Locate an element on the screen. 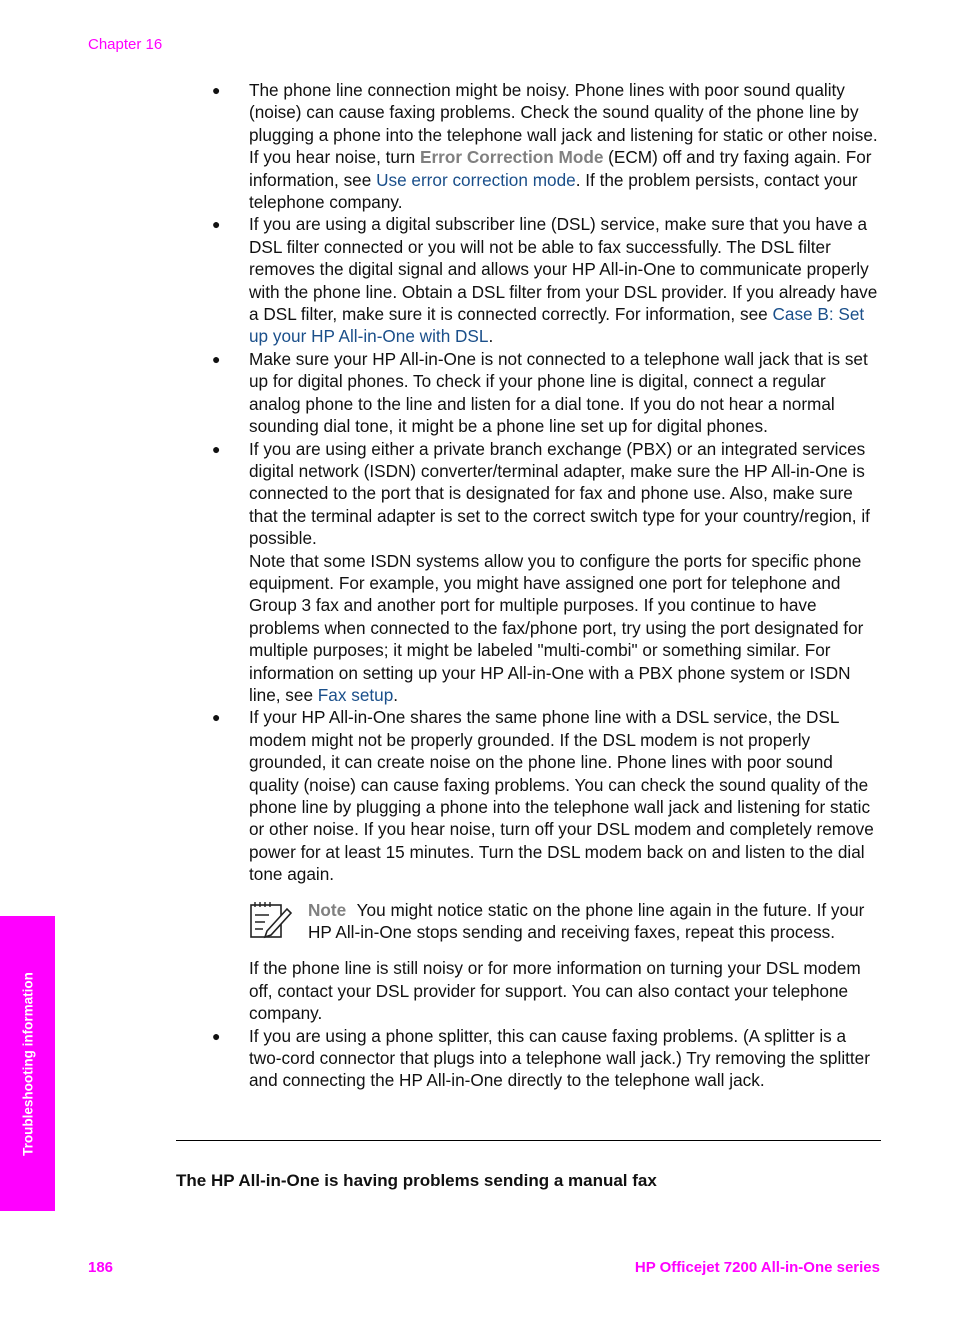  link-use-error-correction-mode: Use error correction mode is located at coordinates (476, 180).